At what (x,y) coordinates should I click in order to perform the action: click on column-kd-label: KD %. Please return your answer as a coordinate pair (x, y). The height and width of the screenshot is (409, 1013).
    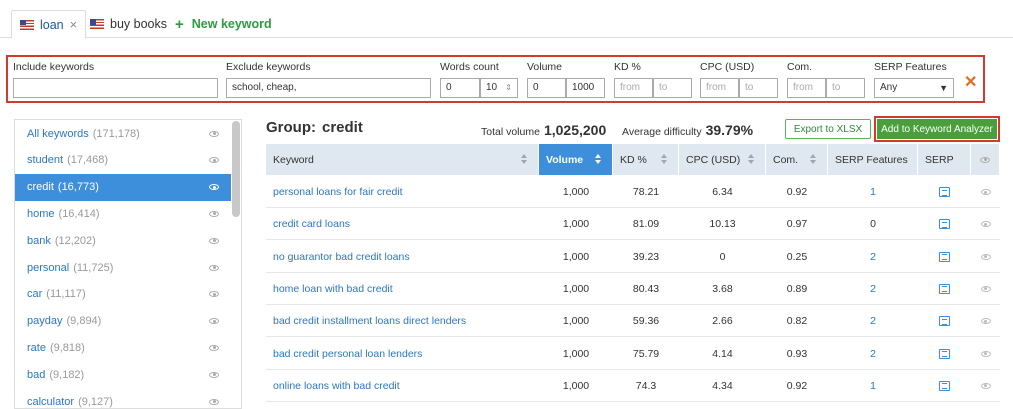
    Looking at the image, I should click on (633, 159).